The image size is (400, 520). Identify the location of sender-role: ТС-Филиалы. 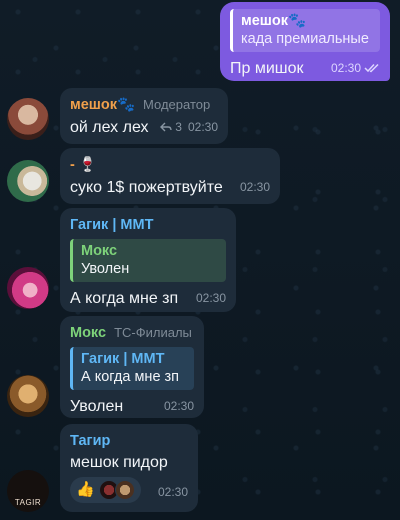
(153, 332).